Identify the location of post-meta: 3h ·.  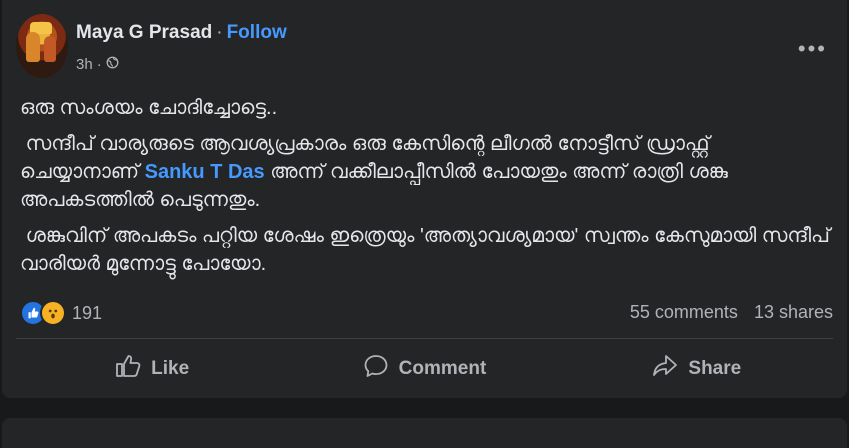
(97, 64).